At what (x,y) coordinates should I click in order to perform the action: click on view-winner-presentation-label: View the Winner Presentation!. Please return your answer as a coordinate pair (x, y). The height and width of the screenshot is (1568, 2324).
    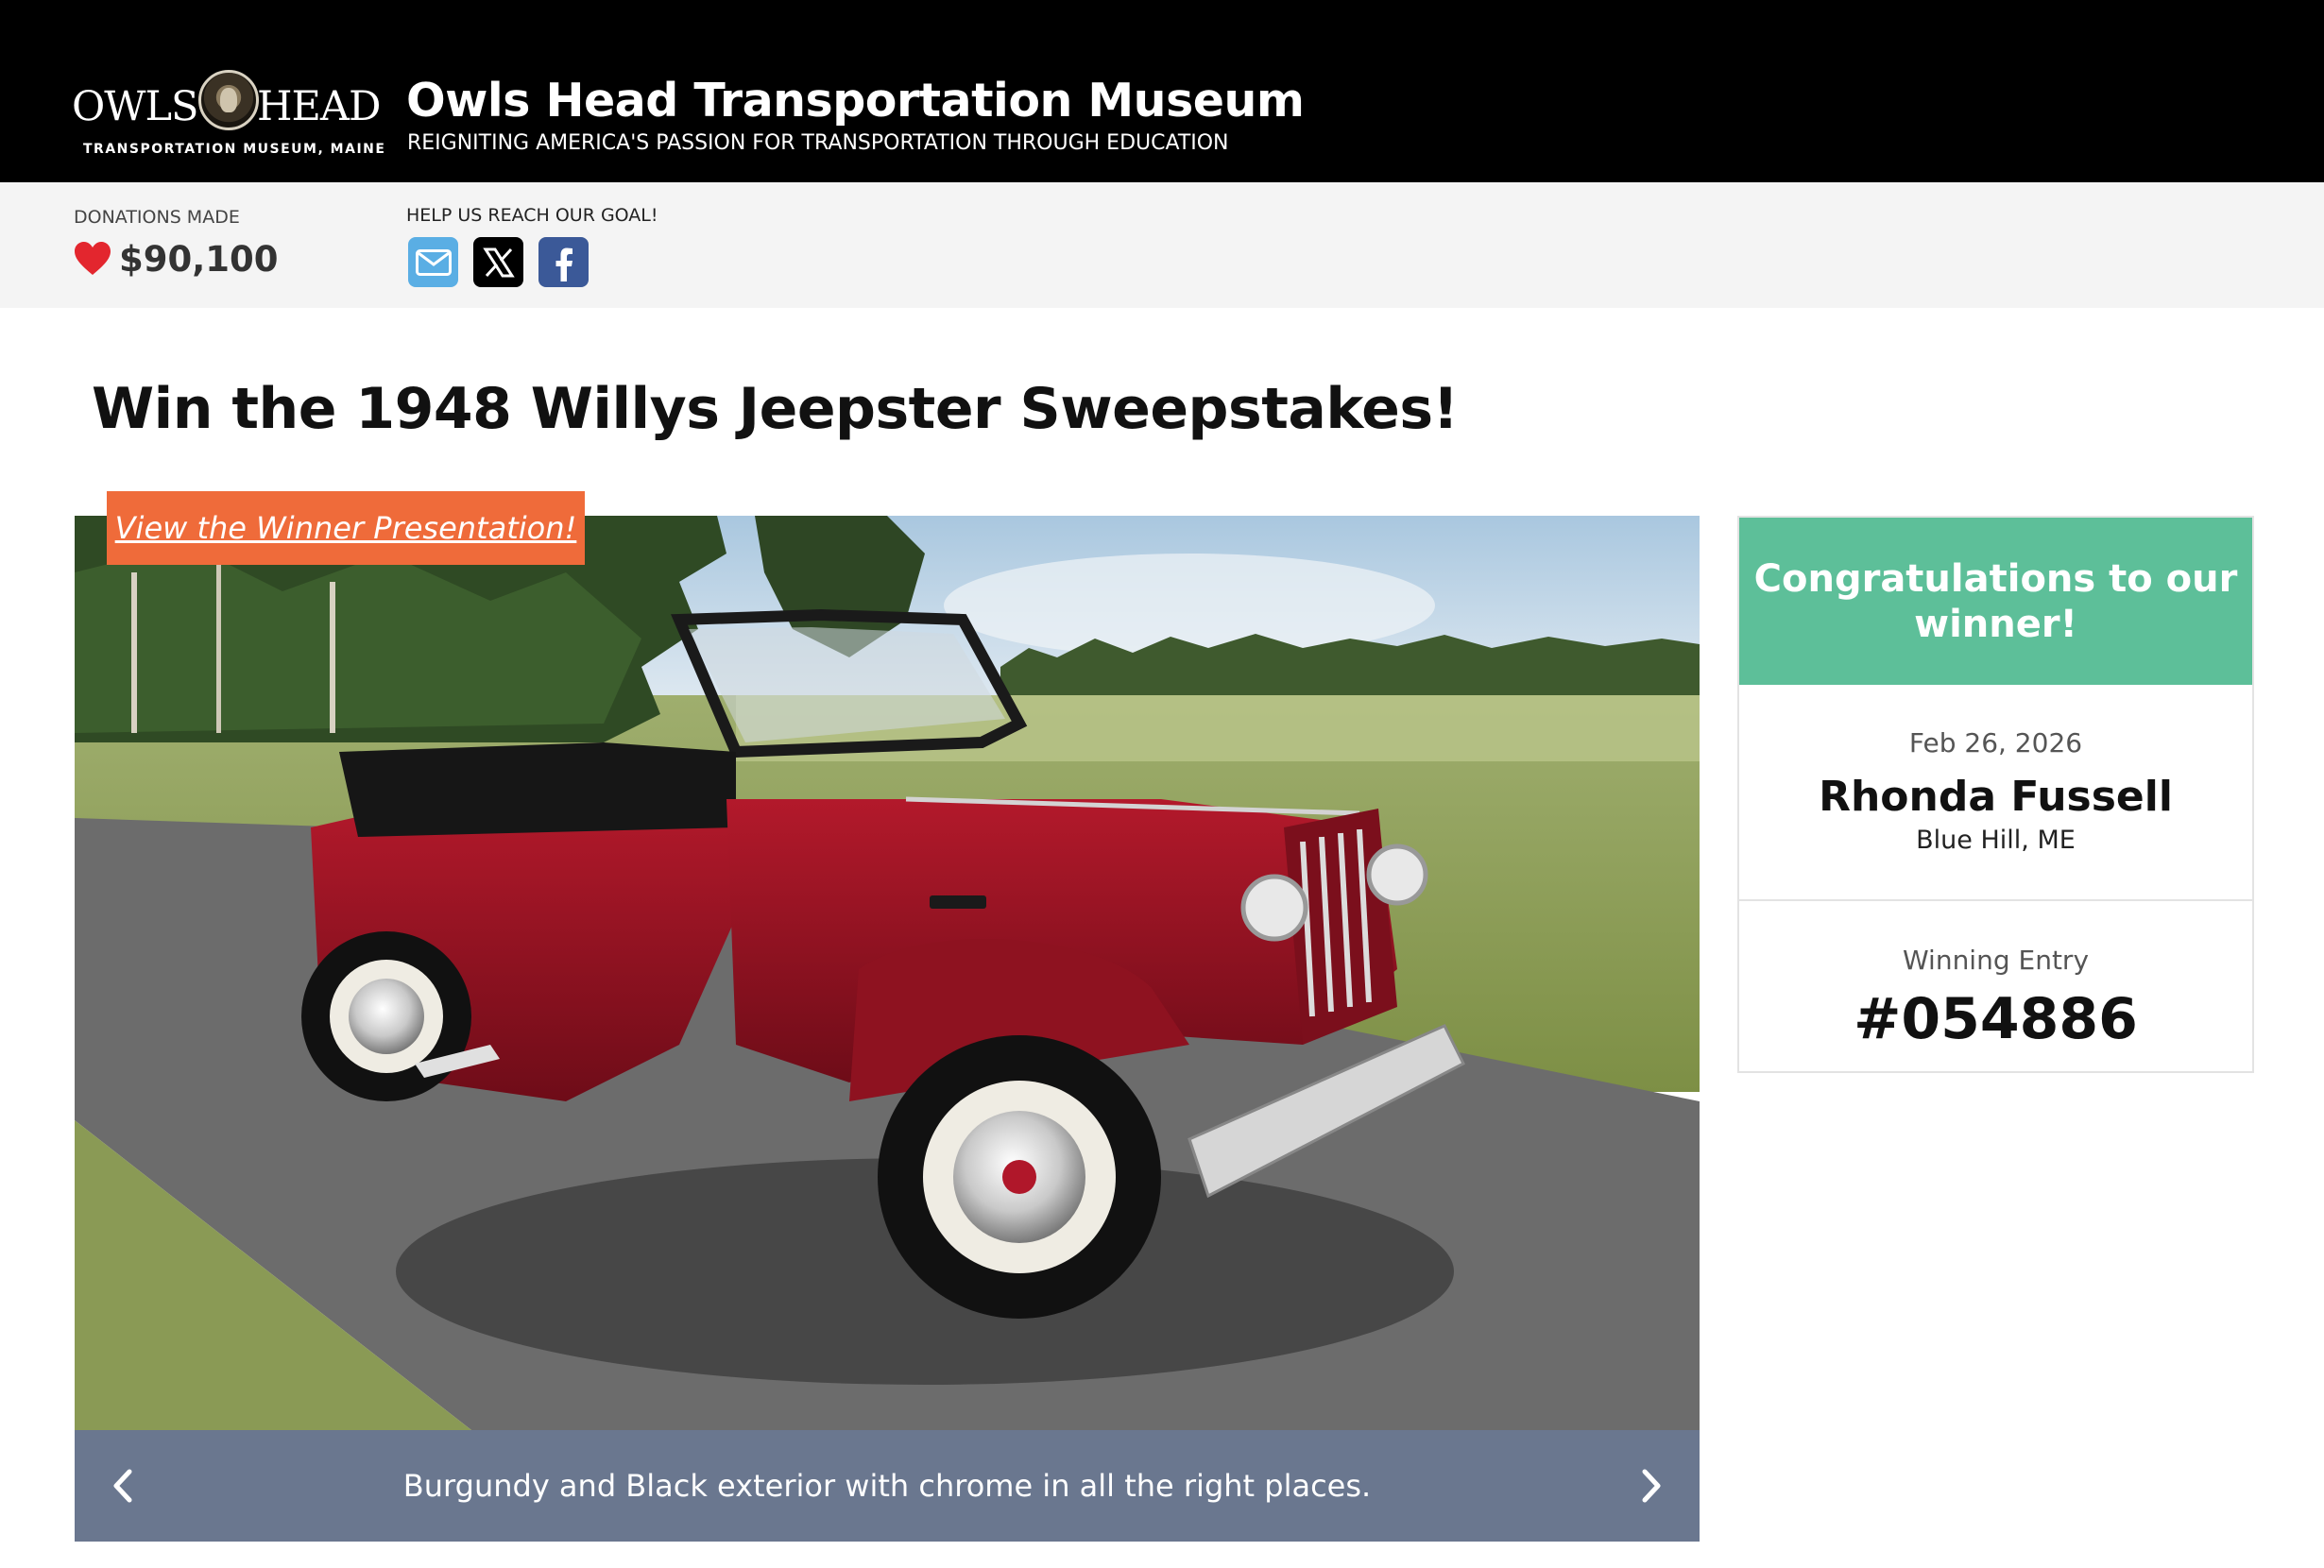
    Looking at the image, I should click on (345, 528).